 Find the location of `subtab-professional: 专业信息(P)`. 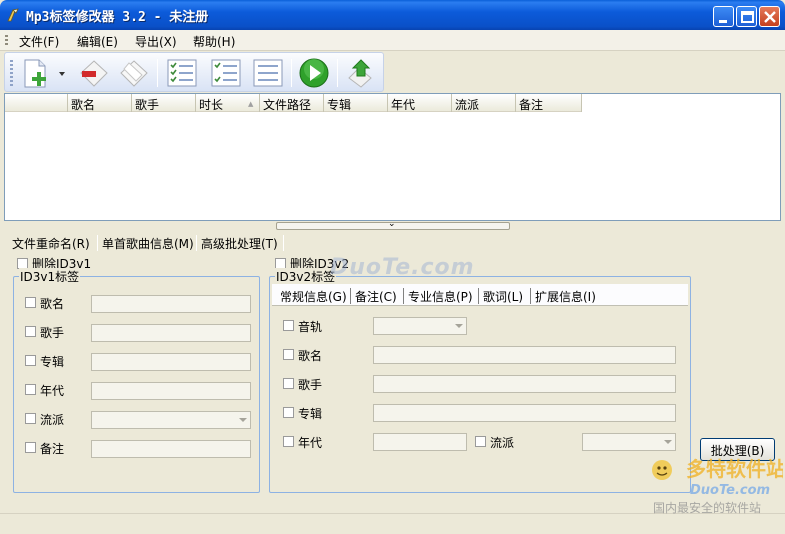

subtab-professional: 专业信息(P) is located at coordinates (440, 296).